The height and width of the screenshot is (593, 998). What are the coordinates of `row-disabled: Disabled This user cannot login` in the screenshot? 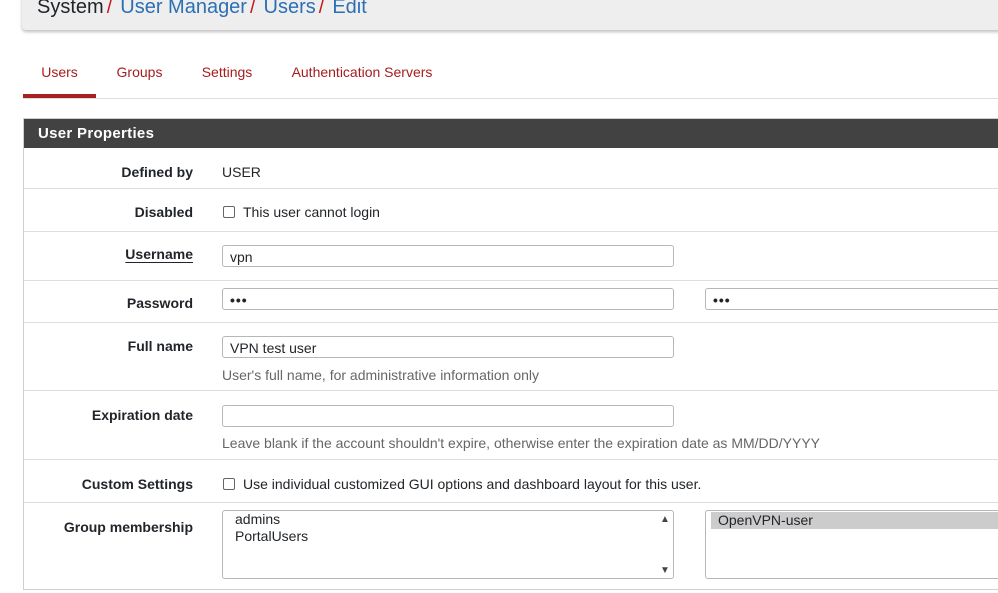 It's located at (511, 210).